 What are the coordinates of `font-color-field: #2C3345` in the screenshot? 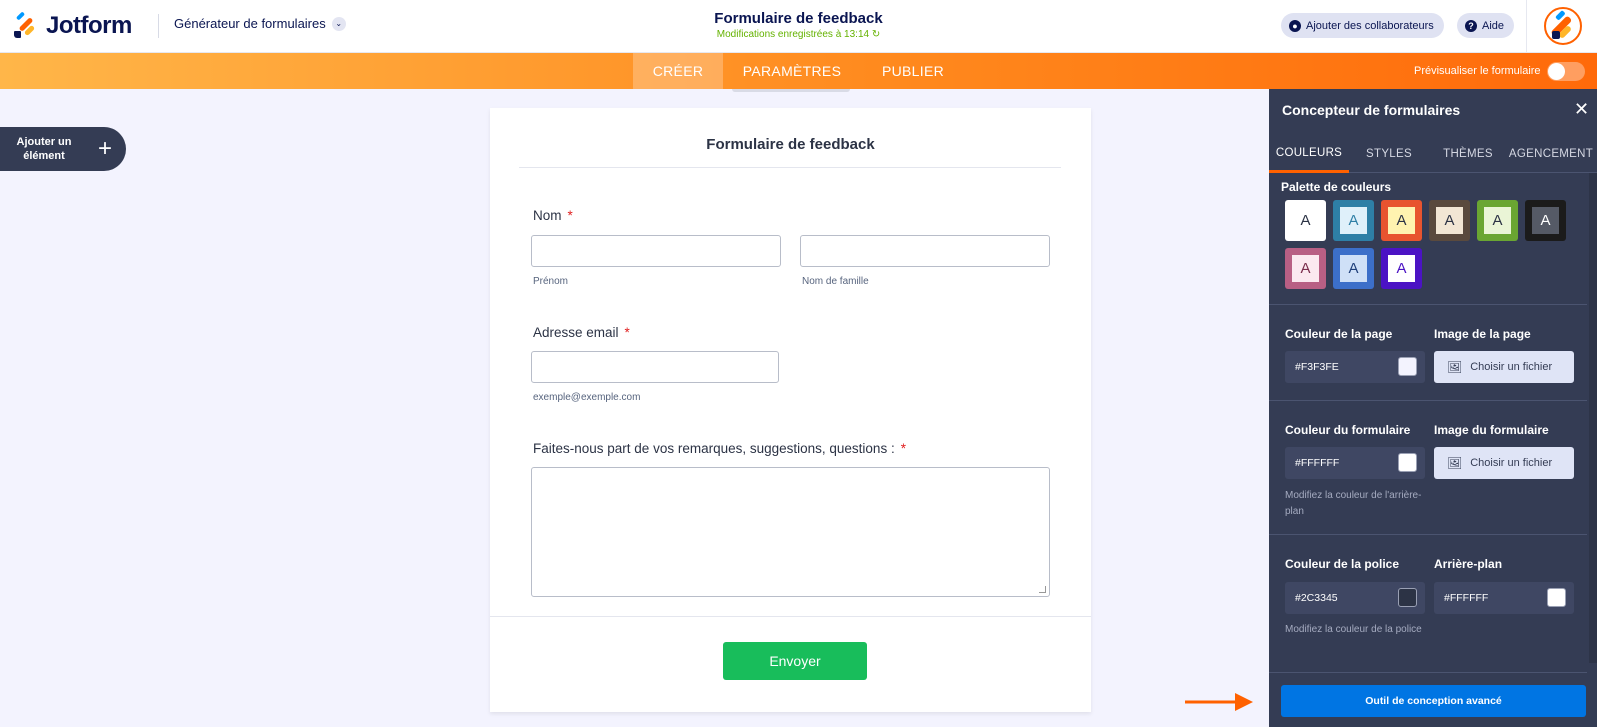 It's located at (1355, 598).